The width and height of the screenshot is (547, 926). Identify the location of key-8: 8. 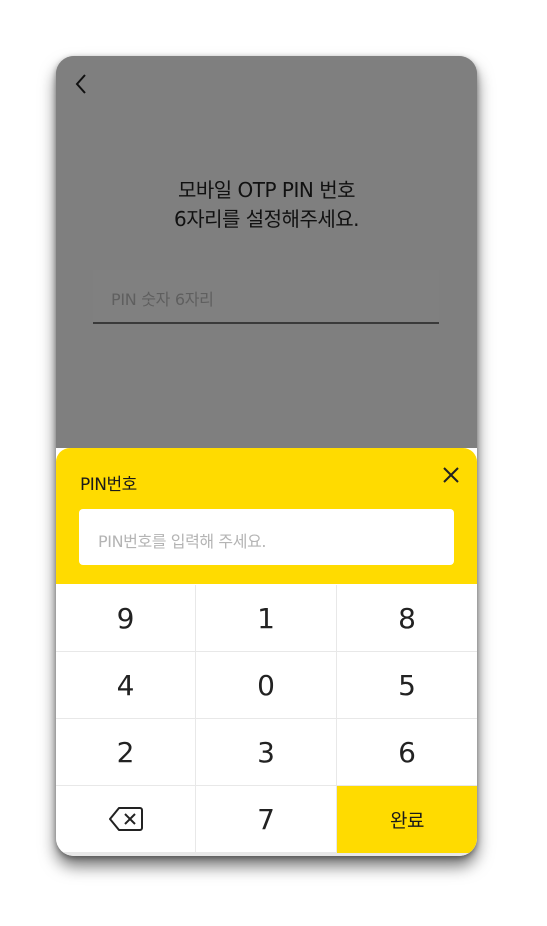
(407, 618).